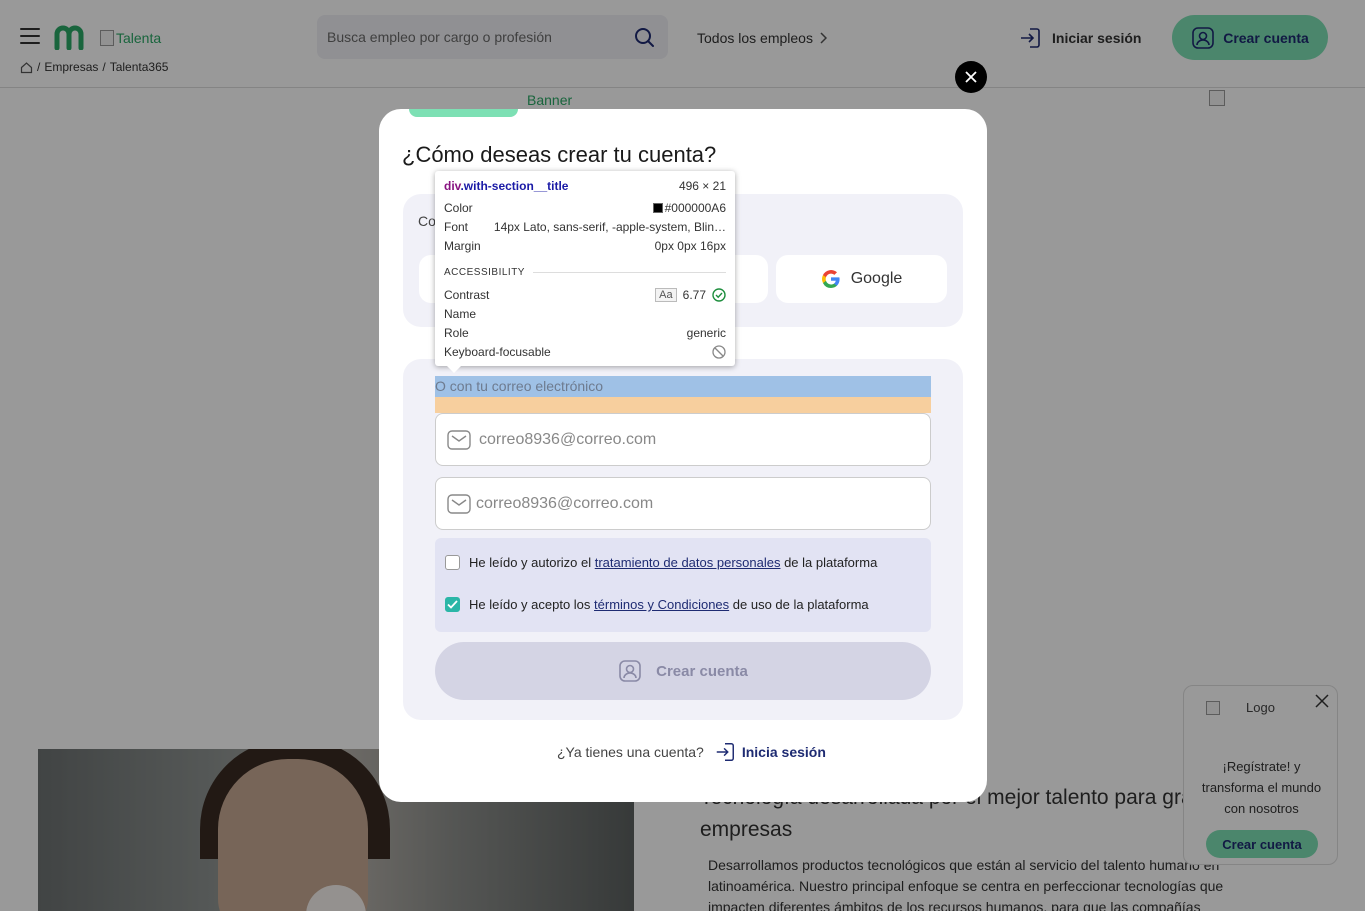 This screenshot has width=1365, height=911. I want to click on popup-logo-alt: Logo, so click(1260, 707).